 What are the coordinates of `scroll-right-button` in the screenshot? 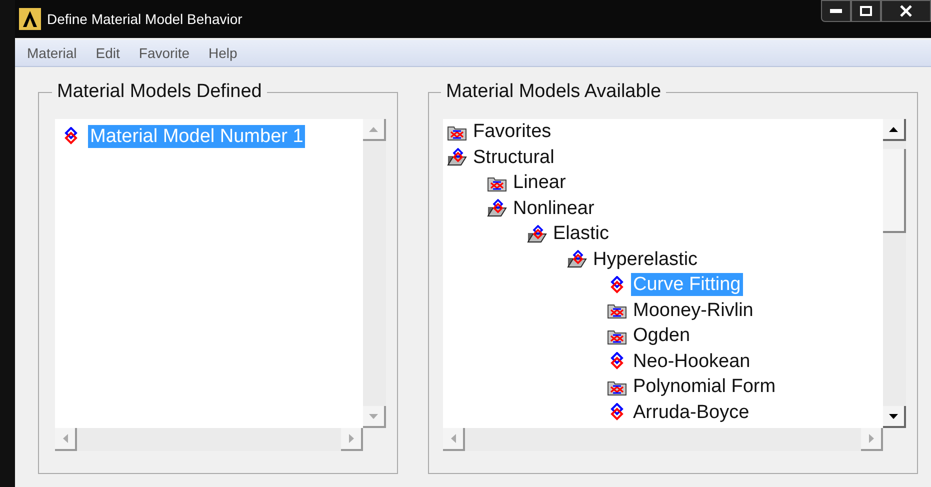 It's located at (352, 439).